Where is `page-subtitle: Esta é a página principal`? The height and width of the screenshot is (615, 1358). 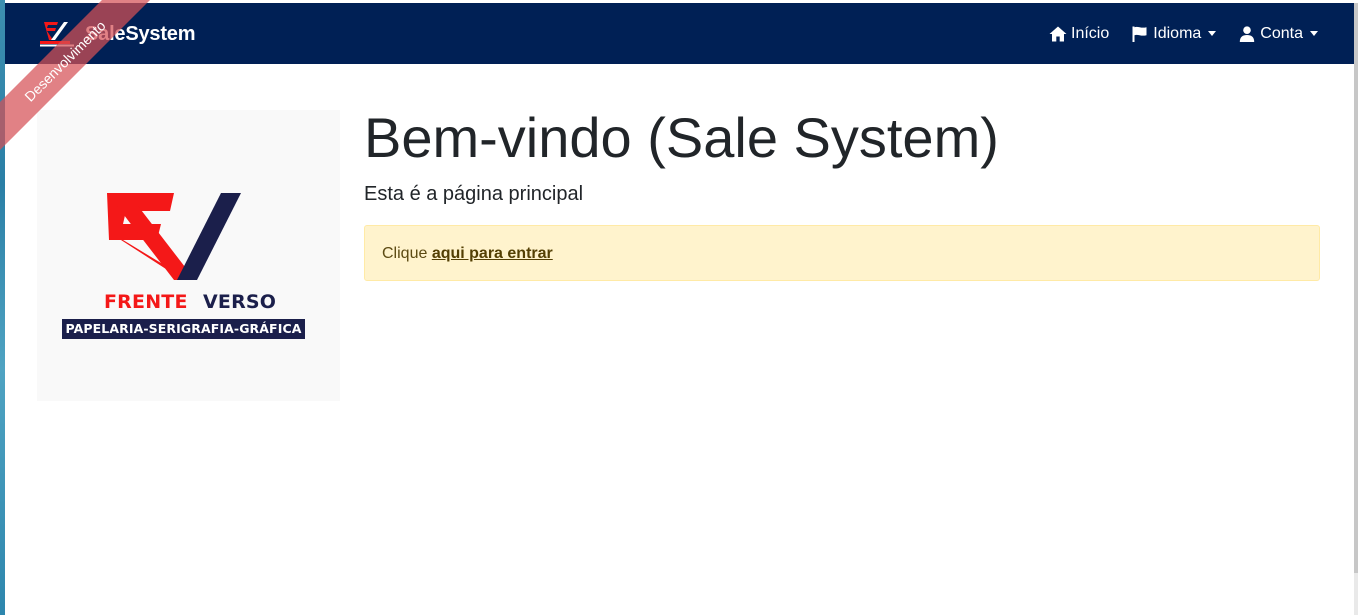 page-subtitle: Esta é a página principal is located at coordinates (474, 194).